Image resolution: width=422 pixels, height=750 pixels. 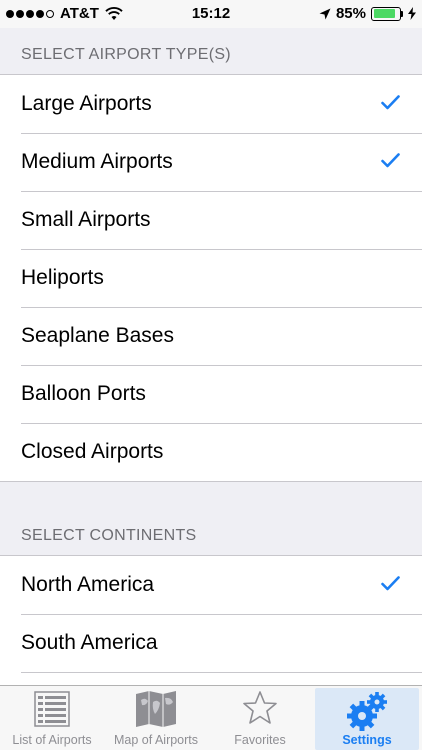 What do you see at coordinates (52, 709) in the screenshot?
I see `list-icon` at bounding box center [52, 709].